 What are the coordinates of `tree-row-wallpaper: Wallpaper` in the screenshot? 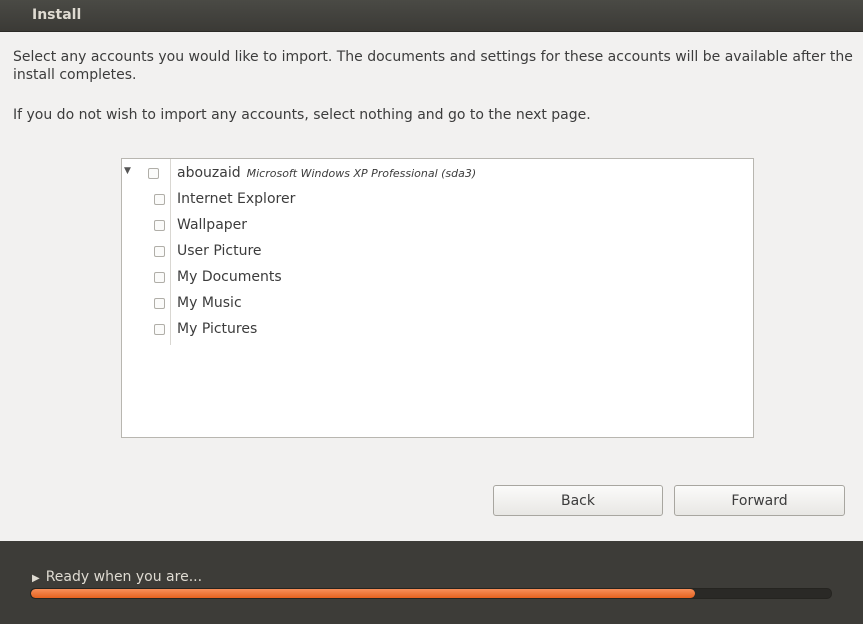 It's located at (437, 226).